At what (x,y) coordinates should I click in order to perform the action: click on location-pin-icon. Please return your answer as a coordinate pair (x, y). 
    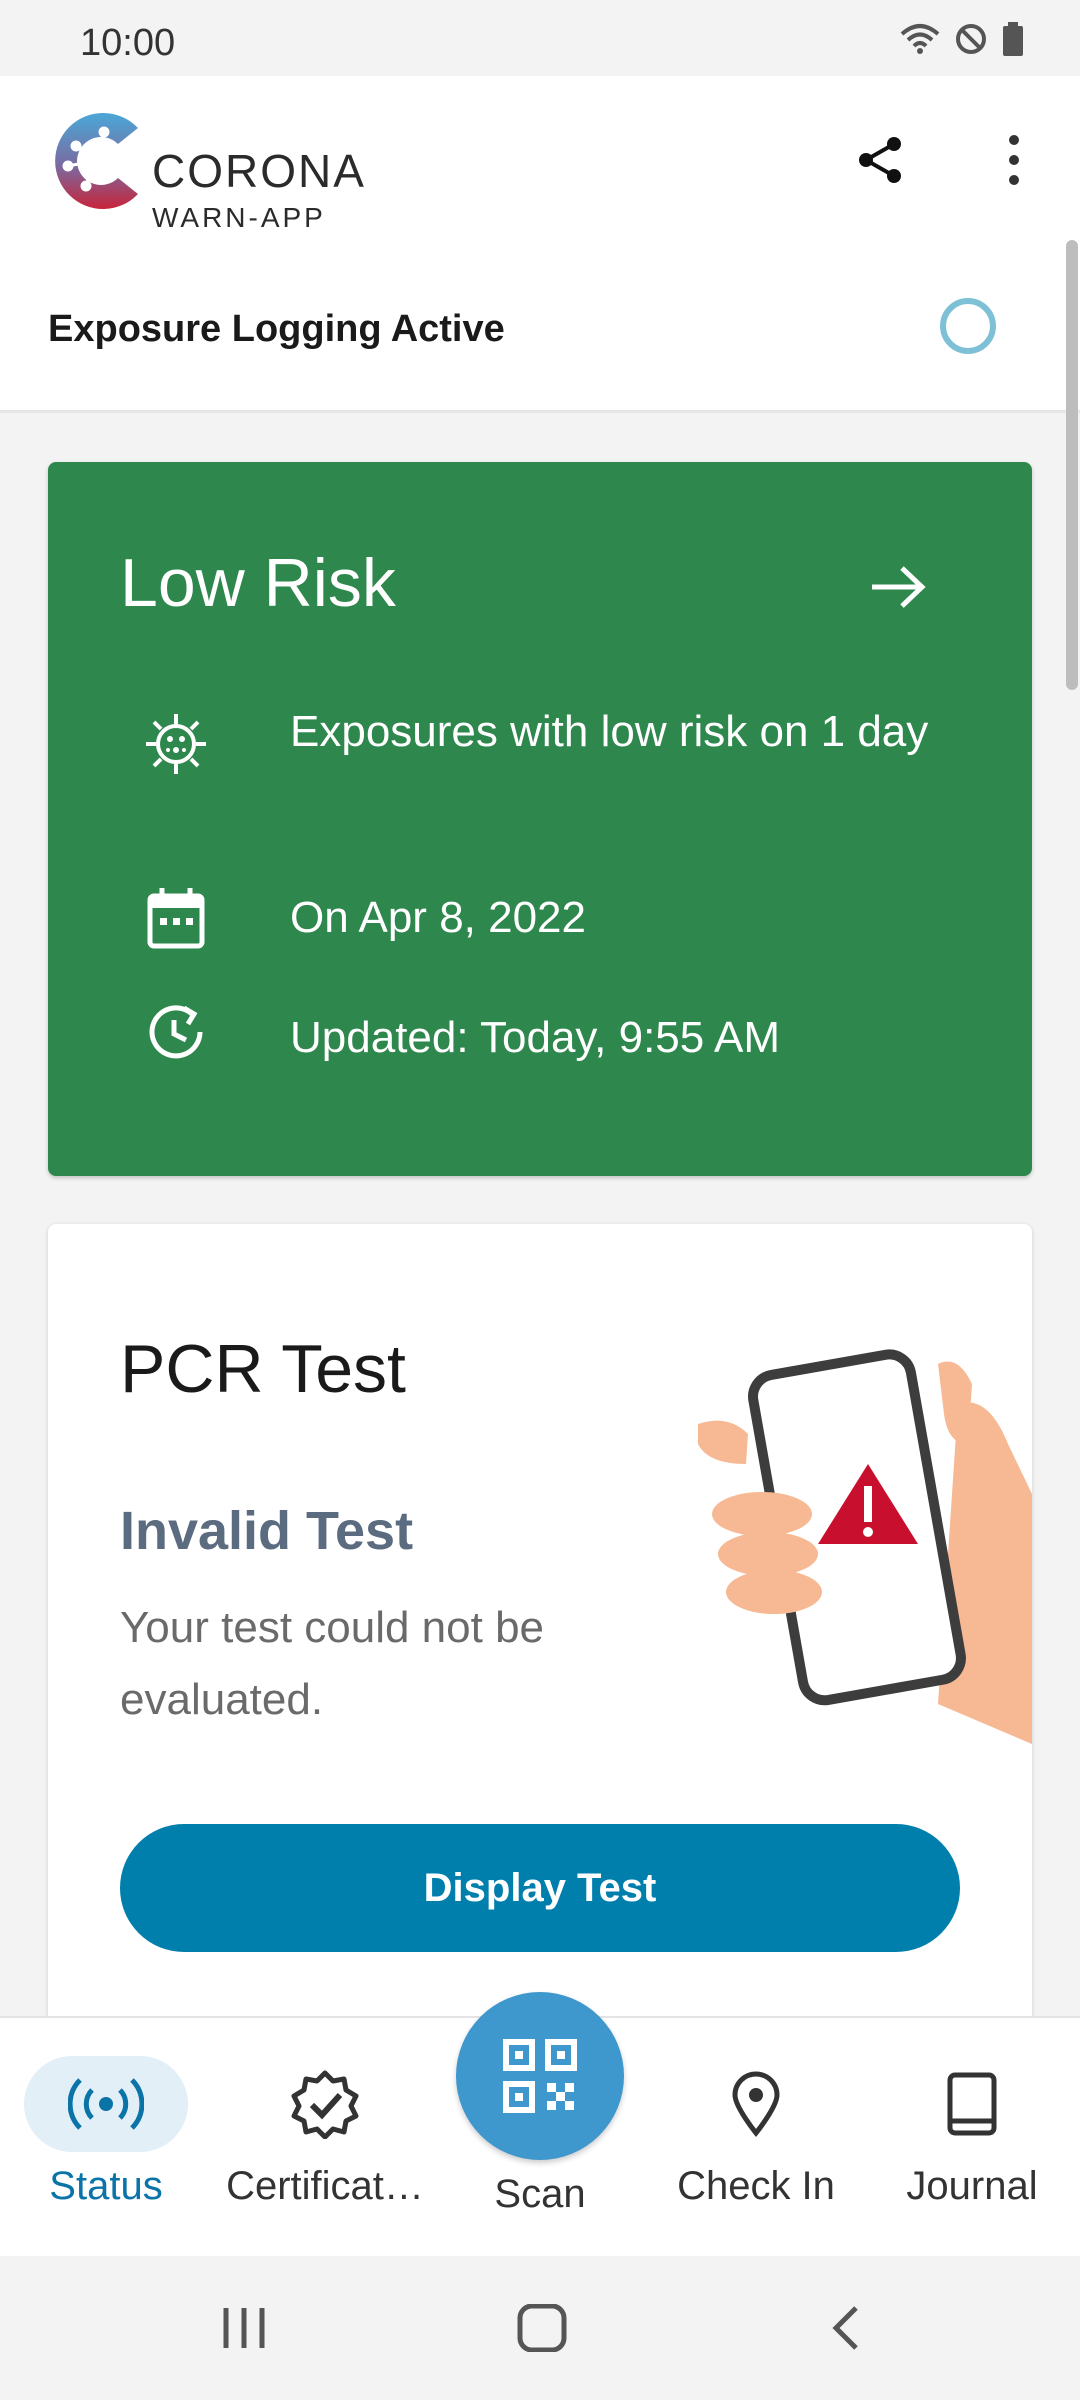
    Looking at the image, I should click on (756, 2104).